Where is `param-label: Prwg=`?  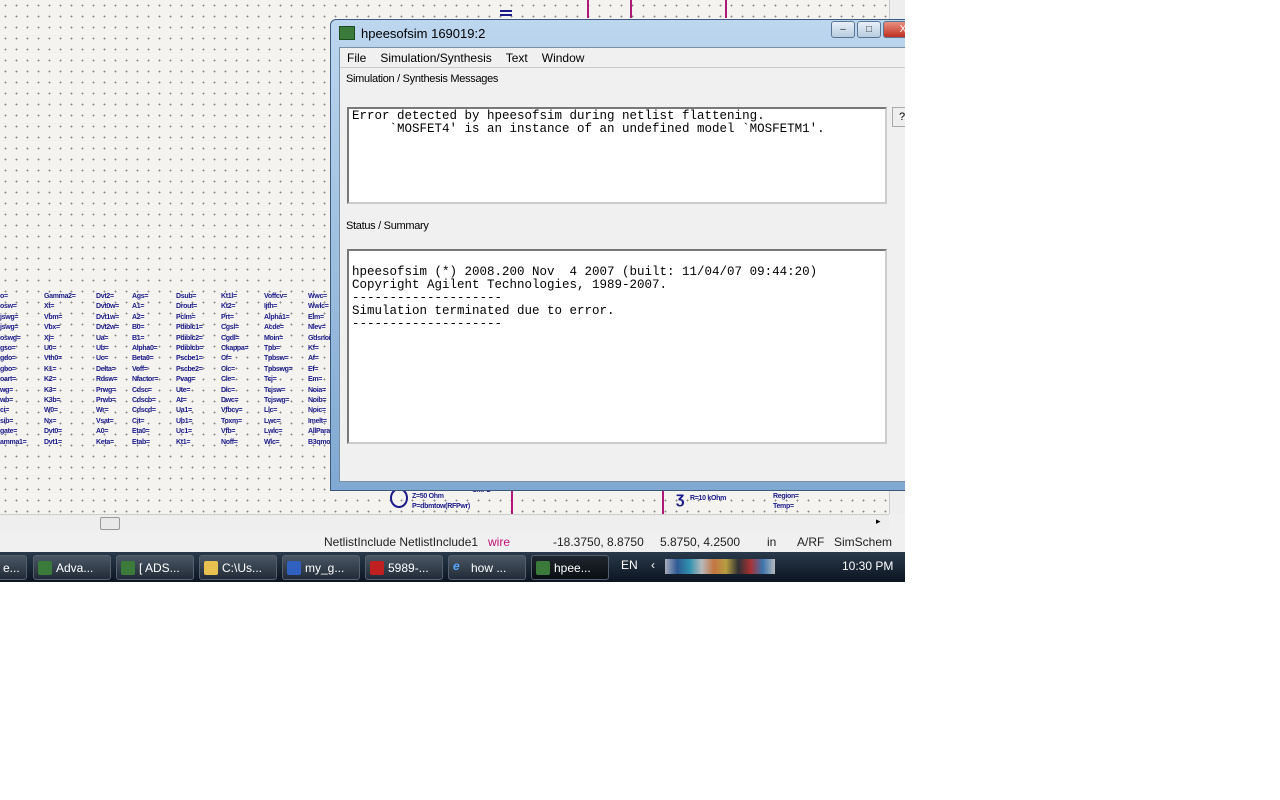
param-label: Prwg= is located at coordinates (106, 390).